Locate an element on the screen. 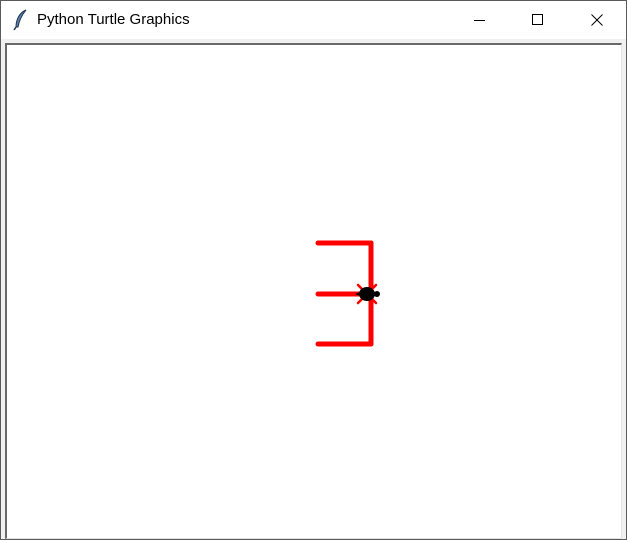 This screenshot has width=627, height=540. close-button is located at coordinates (597, 20).